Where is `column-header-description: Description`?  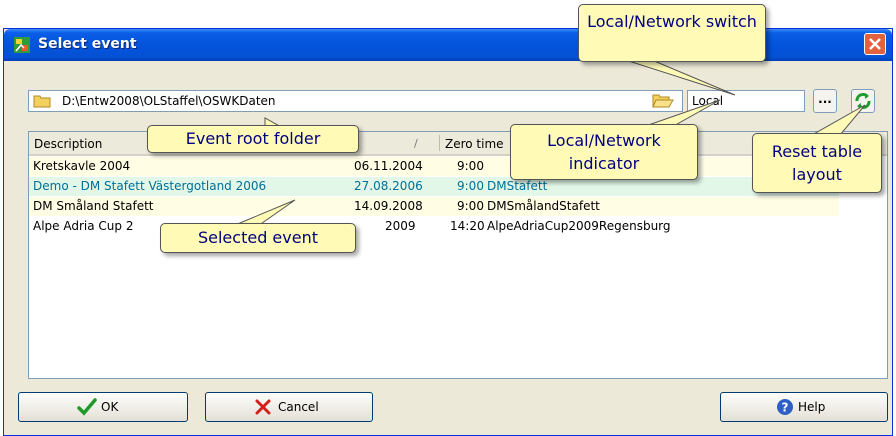 column-header-description: Description is located at coordinates (68, 144).